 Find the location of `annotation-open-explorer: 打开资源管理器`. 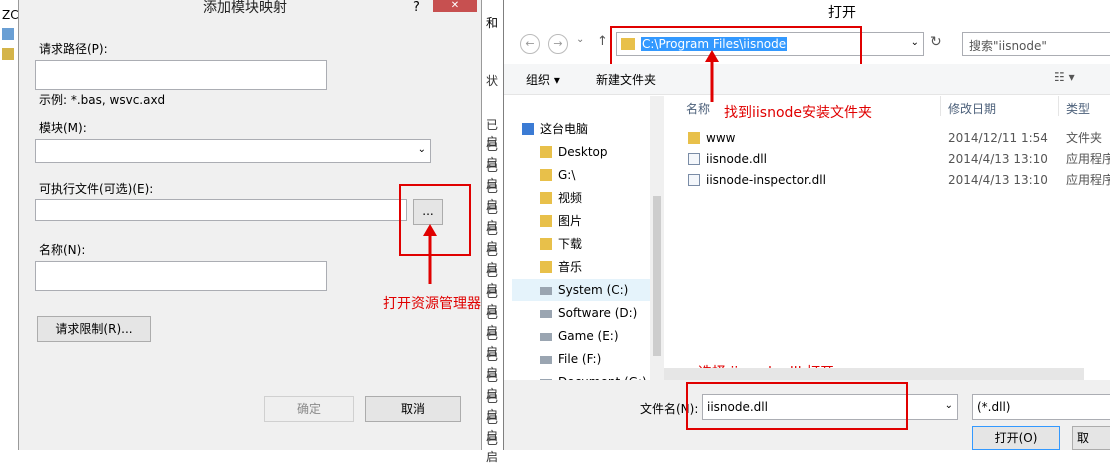

annotation-open-explorer: 打开资源管理器 is located at coordinates (432, 304).